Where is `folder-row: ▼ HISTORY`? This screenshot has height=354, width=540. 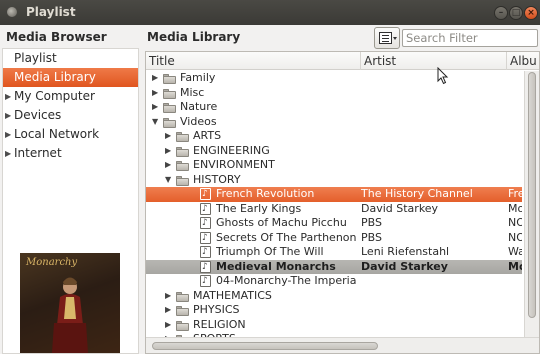 folder-row: ▼ HISTORY is located at coordinates (334, 180).